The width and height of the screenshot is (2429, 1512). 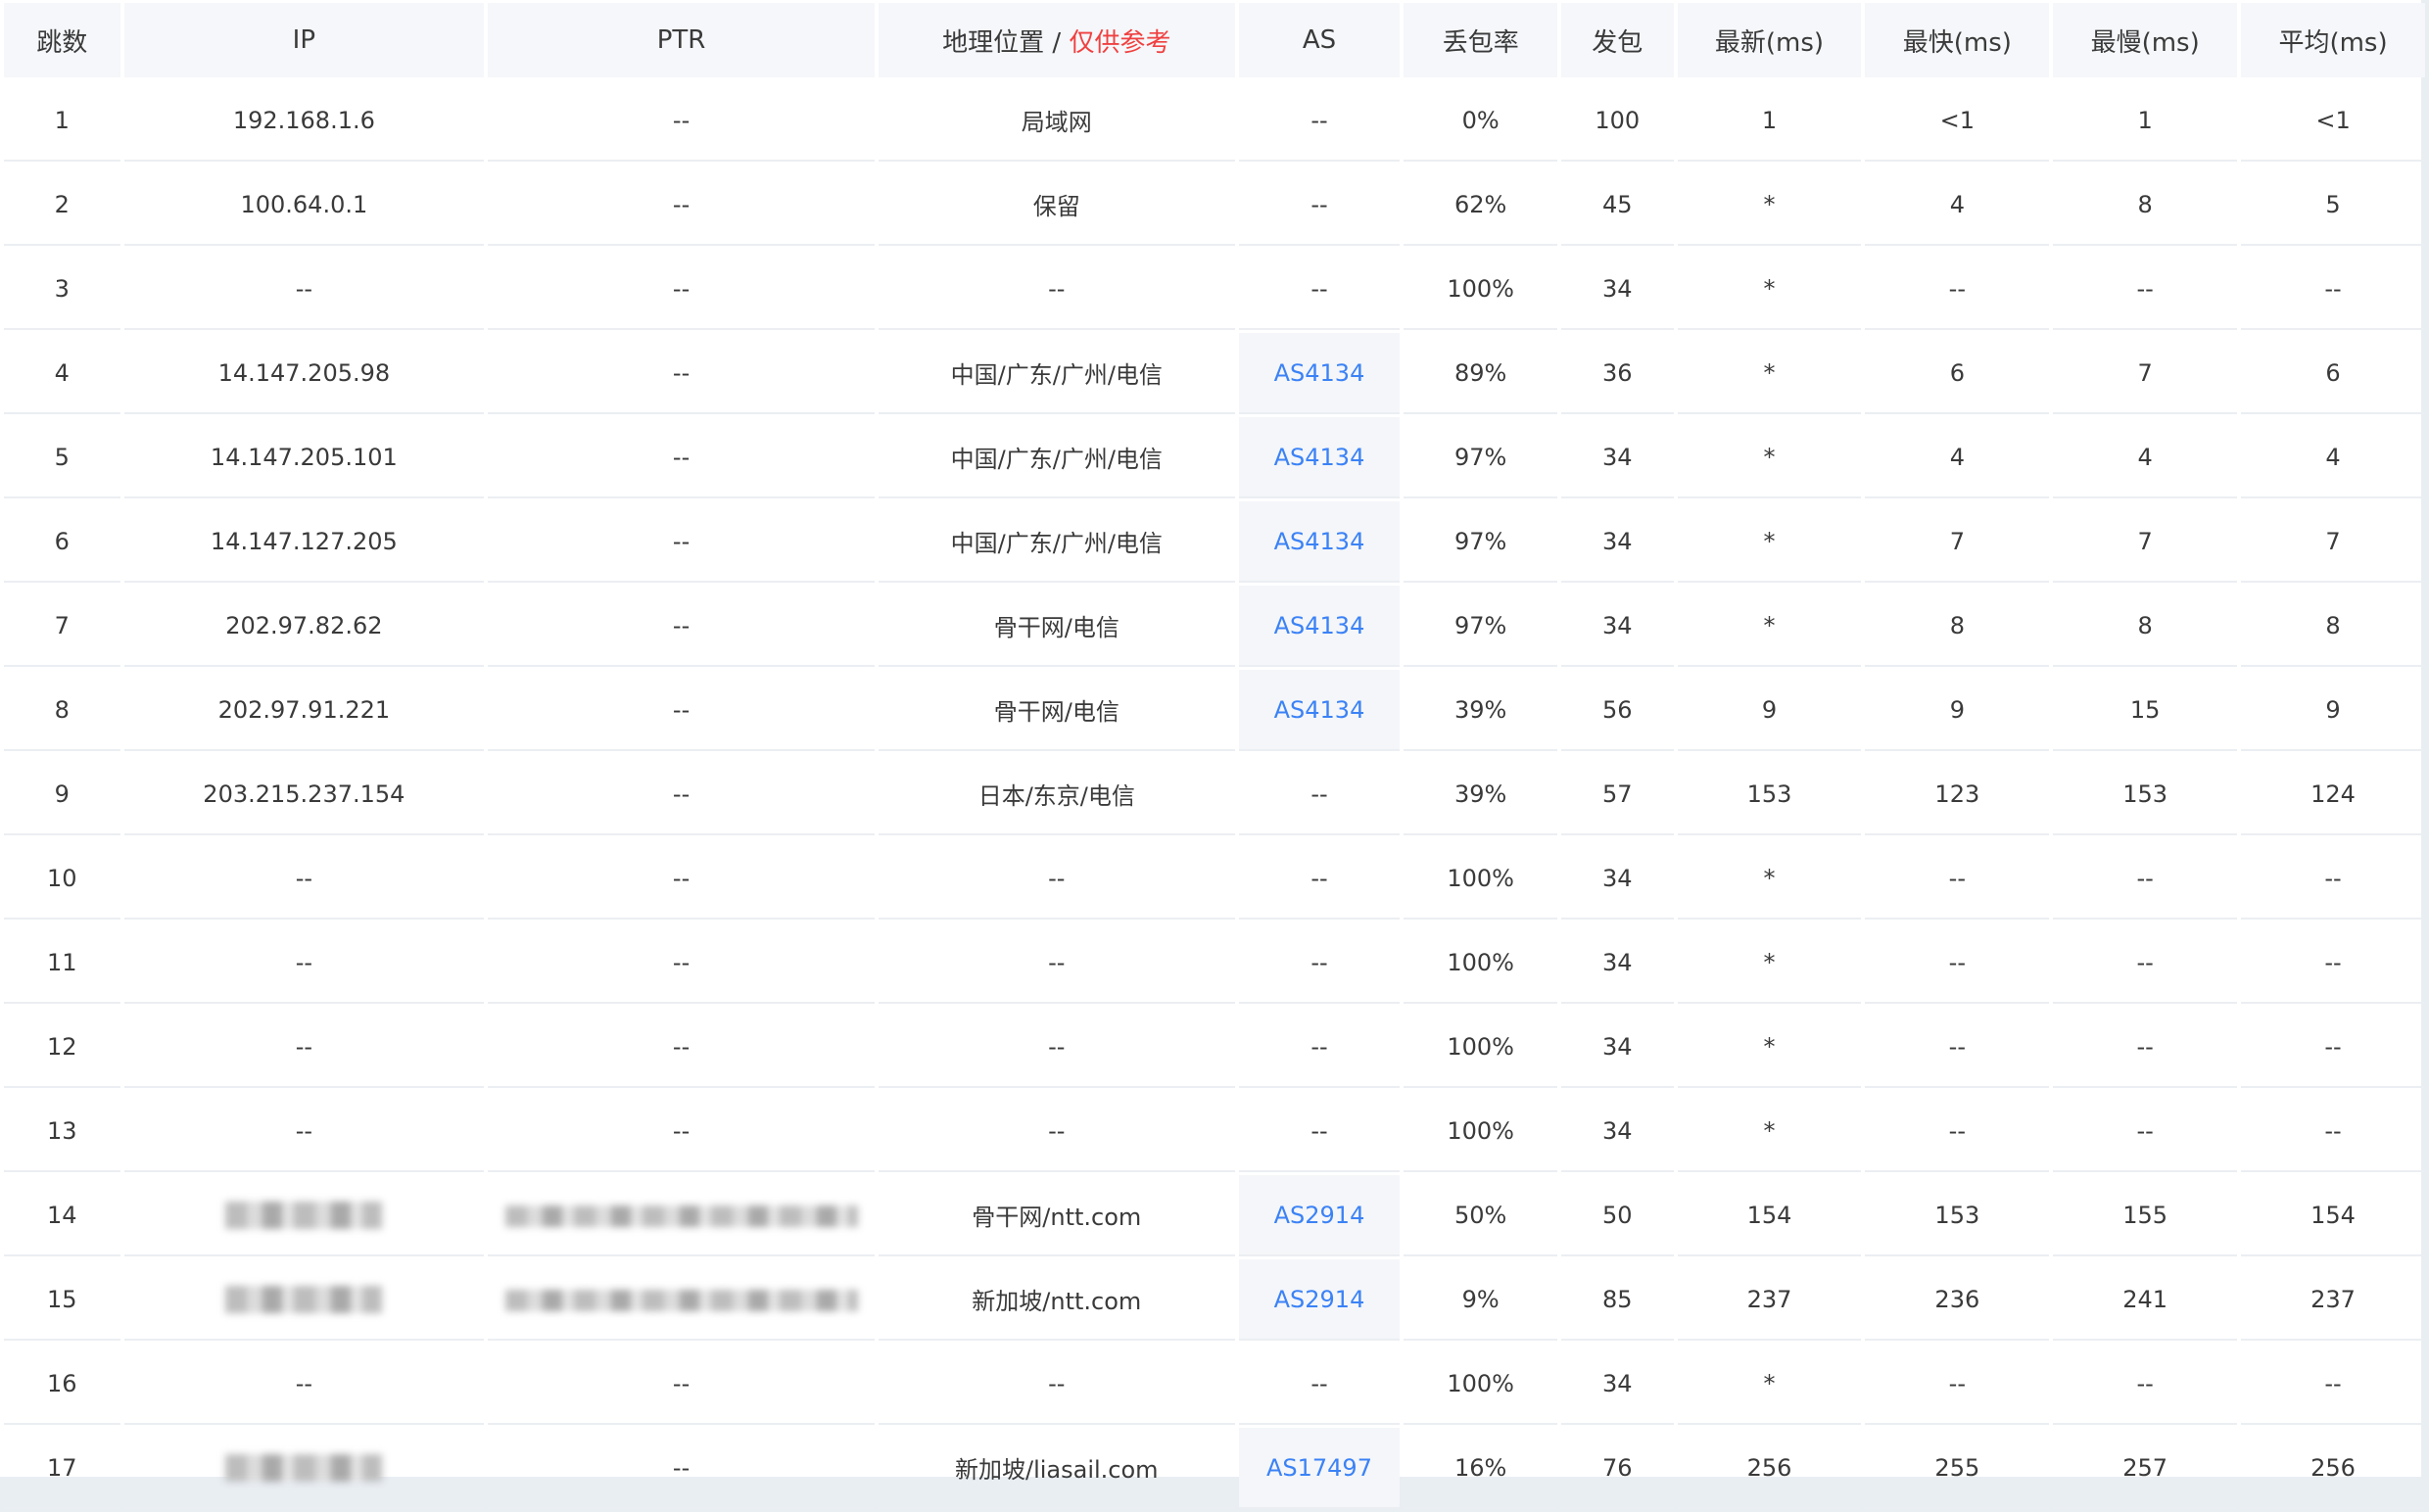 I want to click on cell-worst: 15, so click(x=2145, y=710).